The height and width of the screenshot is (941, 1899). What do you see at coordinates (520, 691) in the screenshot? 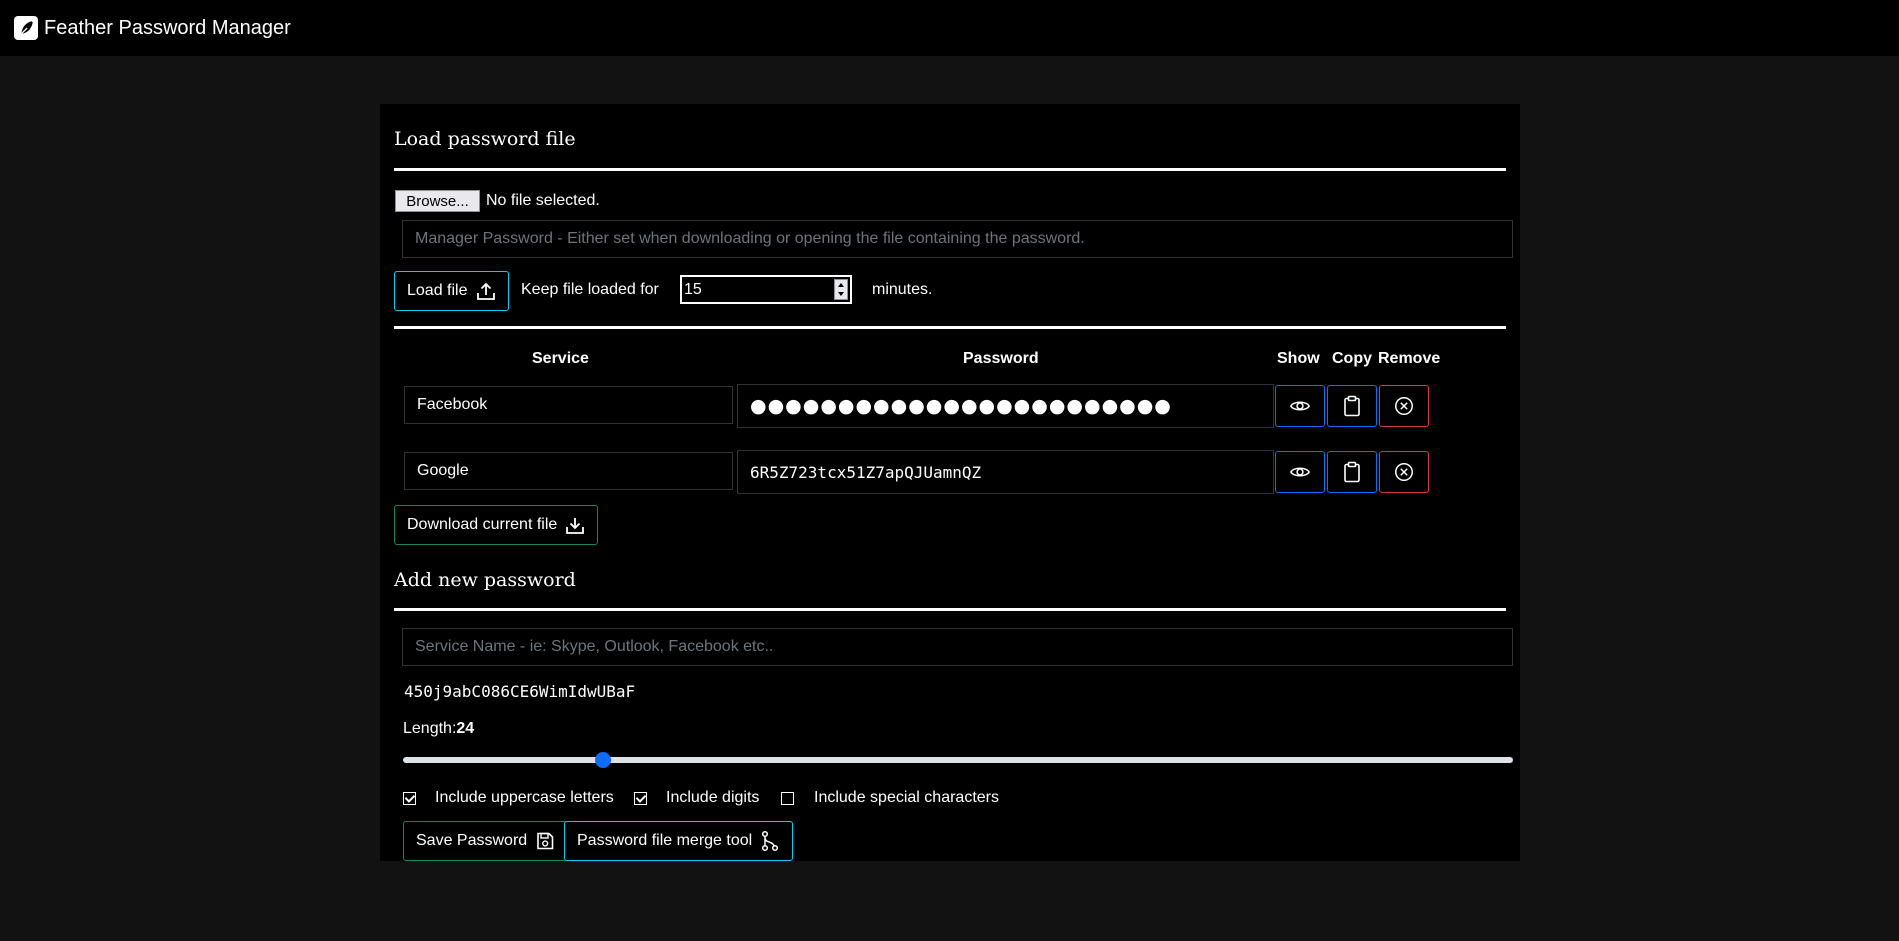
I see `generated-password: 450j9abC086CE6WimIdwUBaF` at bounding box center [520, 691].